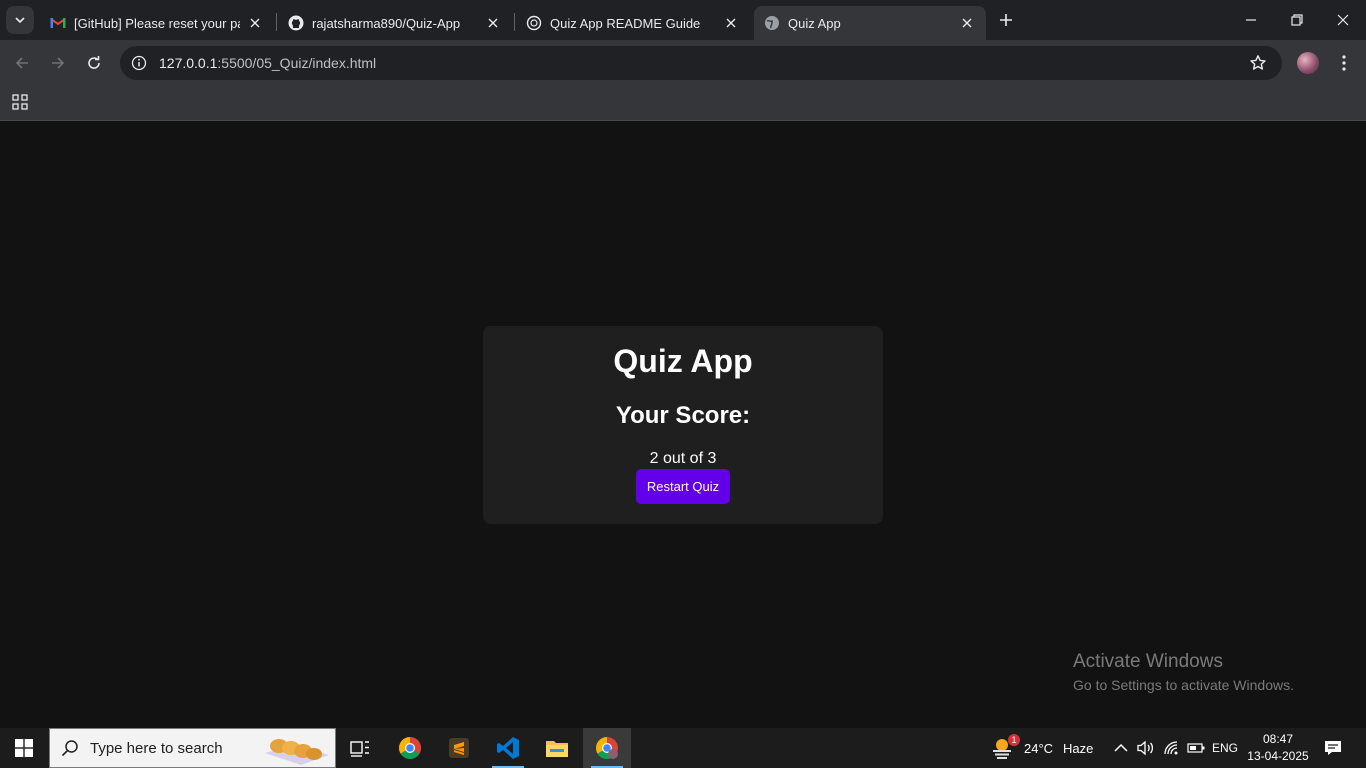  I want to click on clock-date: 13-04-2025, so click(1278, 756).